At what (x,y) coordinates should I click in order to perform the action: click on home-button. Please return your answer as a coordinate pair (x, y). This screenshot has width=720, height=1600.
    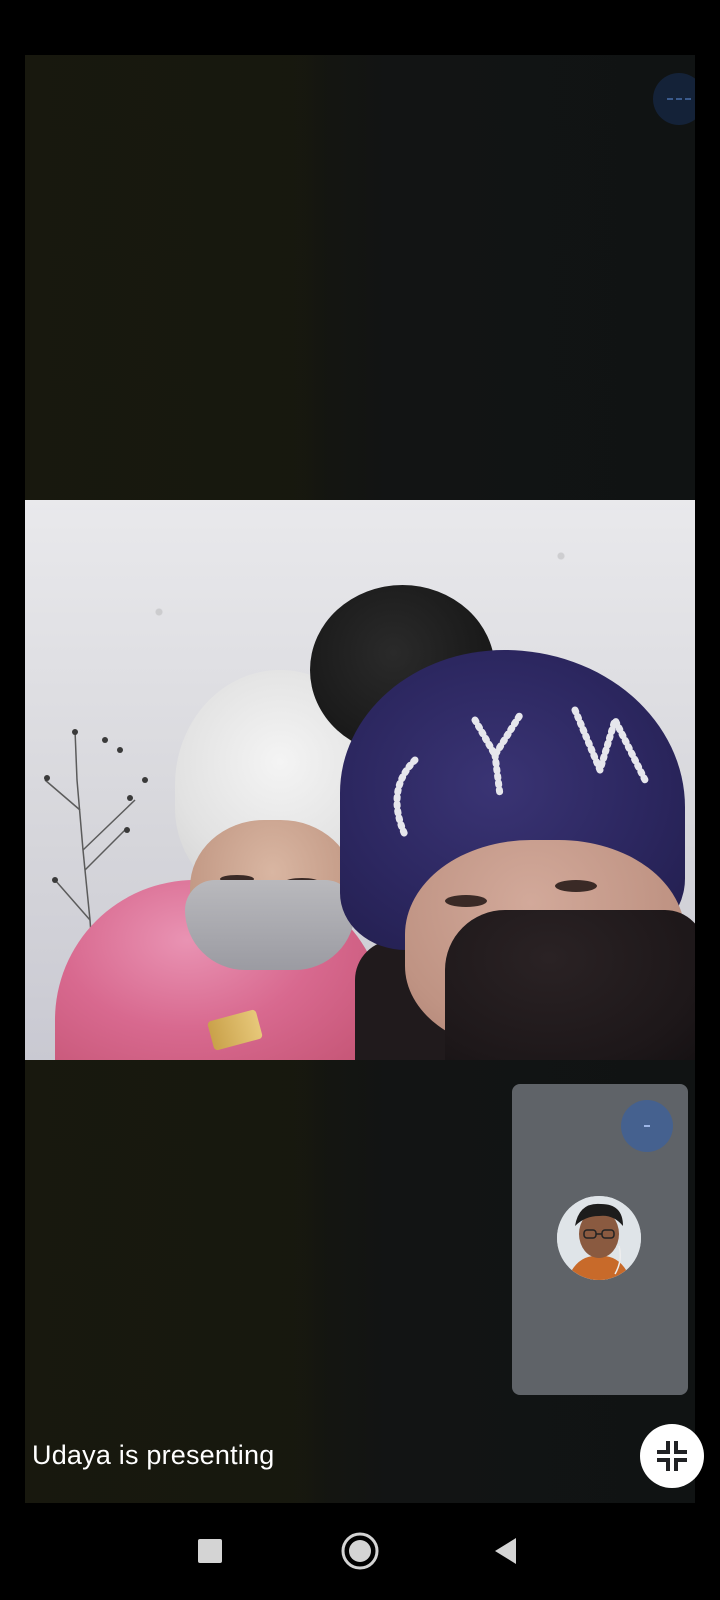
    Looking at the image, I should click on (360, 1551).